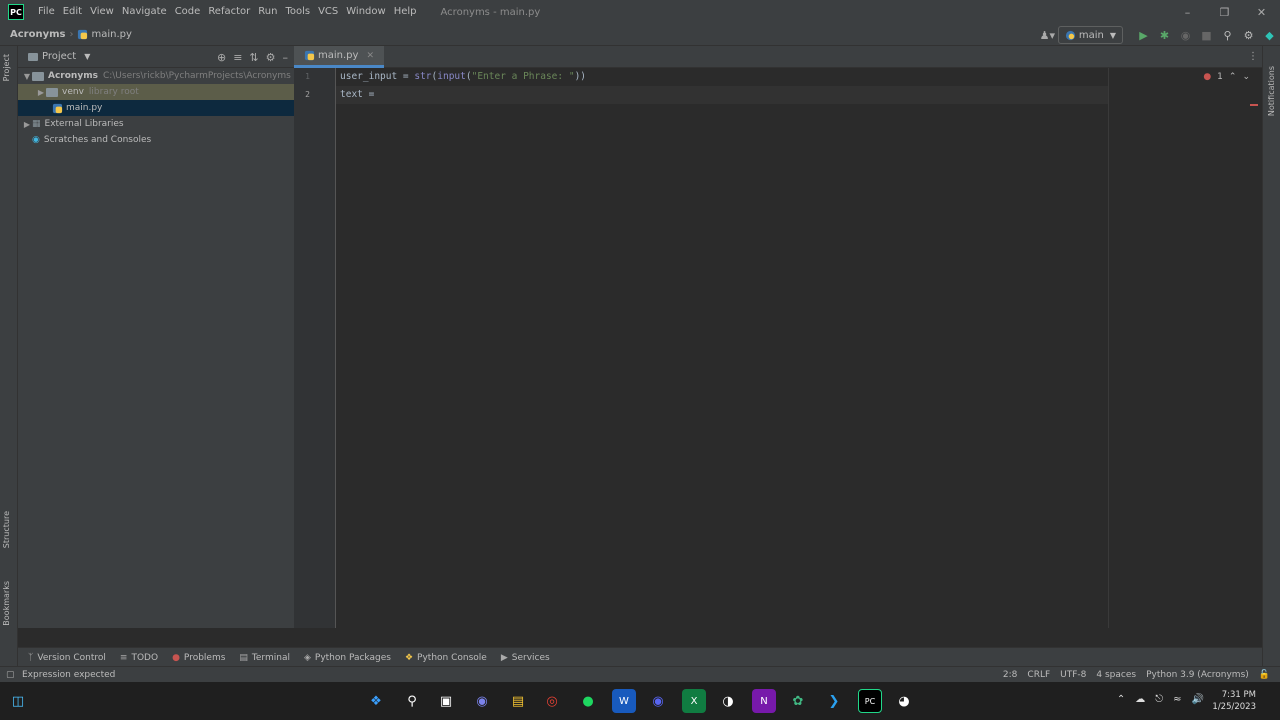 This screenshot has height=720, width=1280. I want to click on jetbrains-ai-icon: ◆, so click(1269, 35).